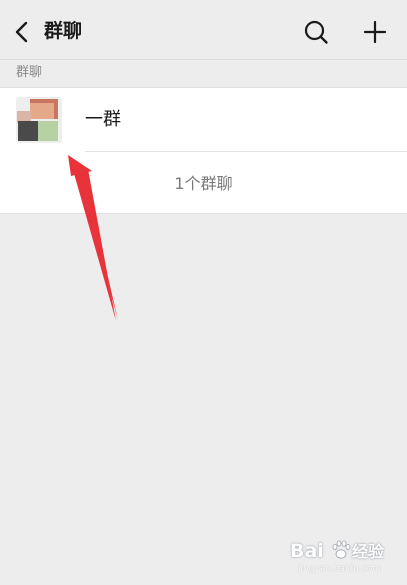  Describe the element at coordinates (316, 32) in the screenshot. I see `search-icon` at that location.